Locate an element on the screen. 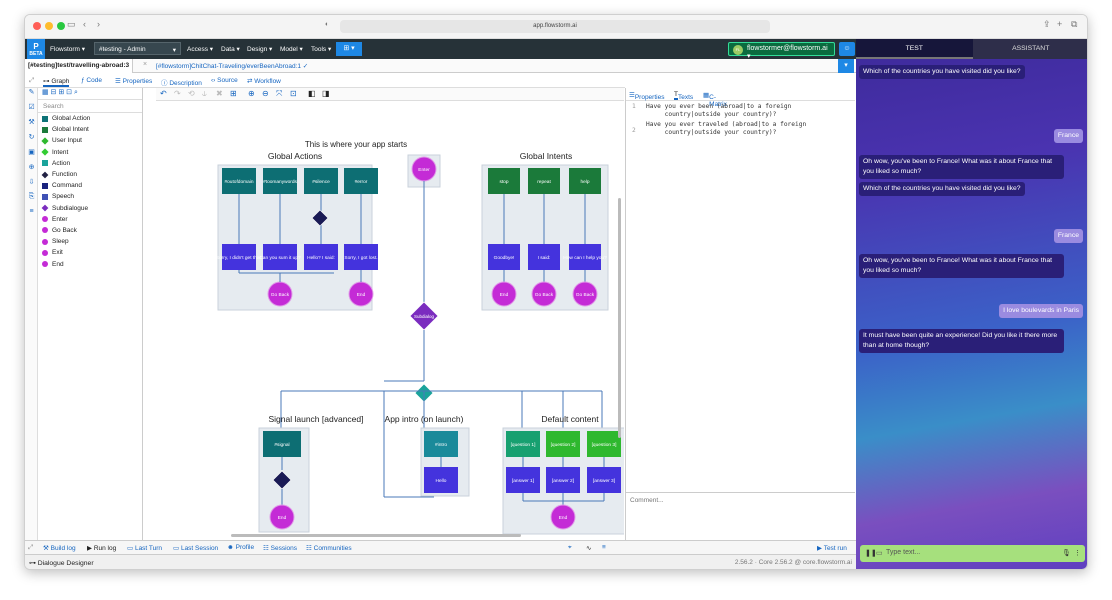 The height and width of the screenshot is (600, 1112). global-intent-node-label: stop is located at coordinates (503, 182).